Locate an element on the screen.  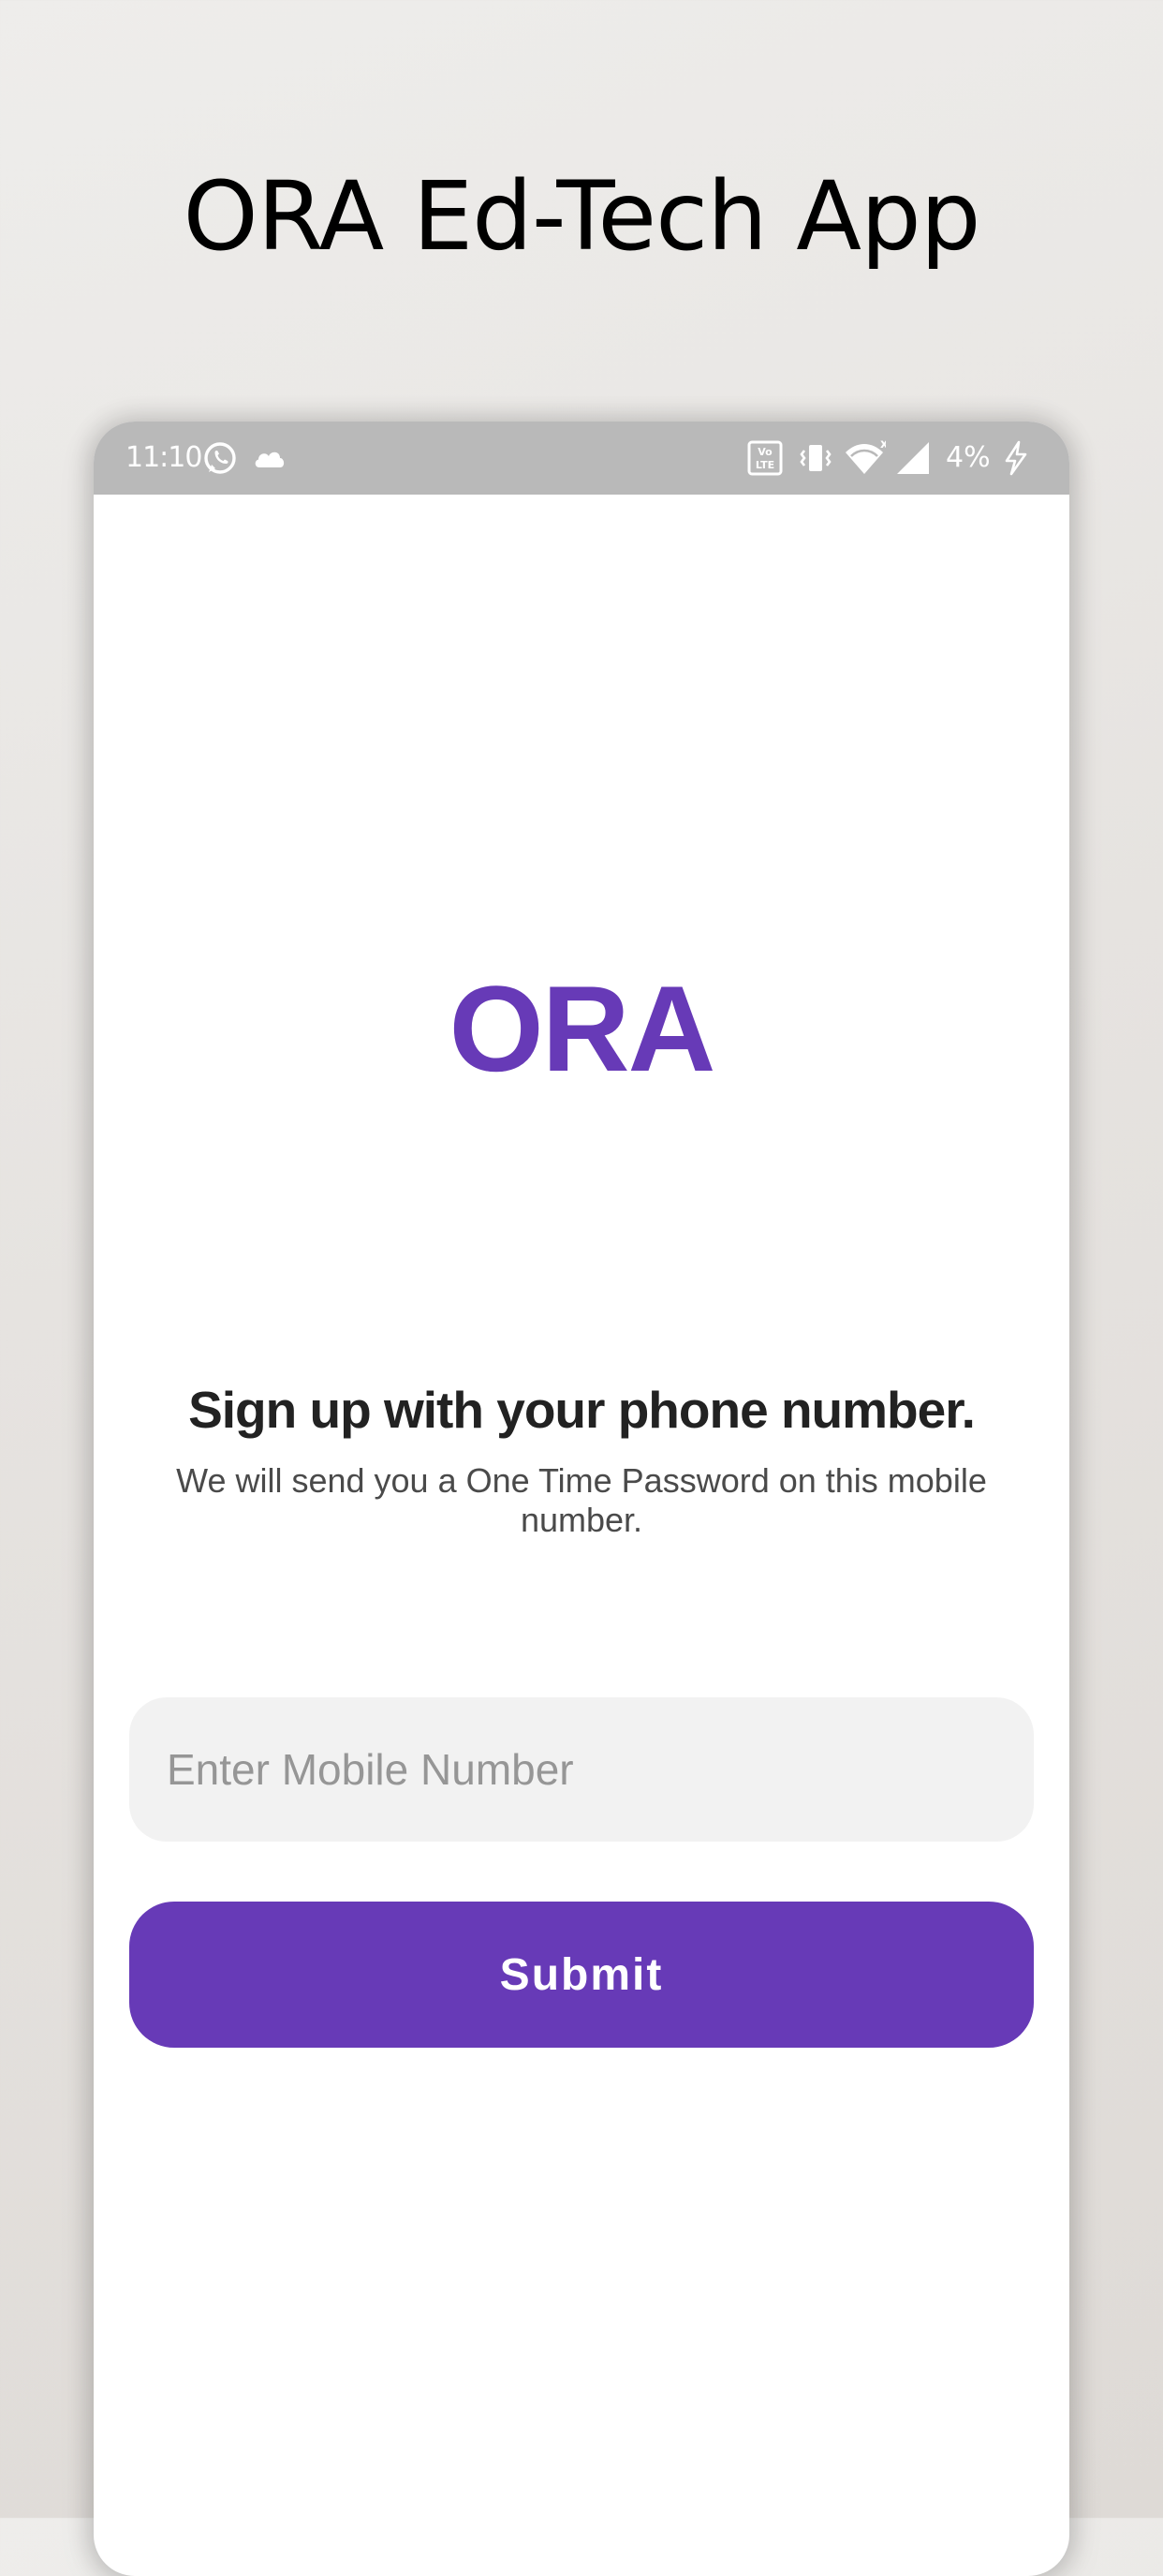
submit-button: Submit is located at coordinates (581, 1975).